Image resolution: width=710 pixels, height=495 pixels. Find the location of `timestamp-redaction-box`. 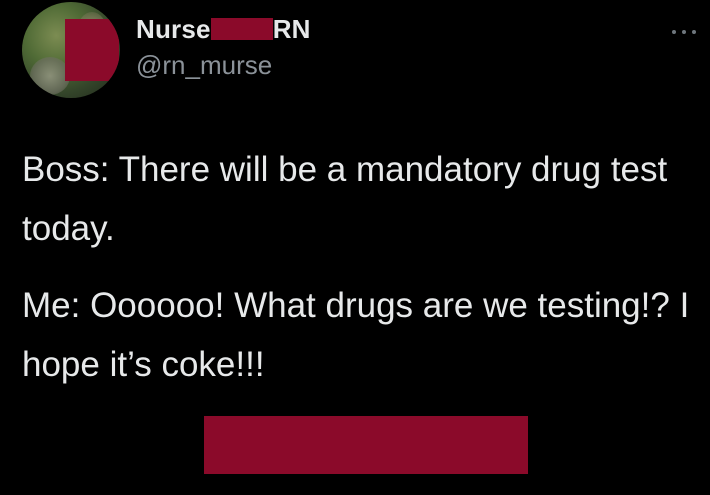

timestamp-redaction-box is located at coordinates (366, 445).